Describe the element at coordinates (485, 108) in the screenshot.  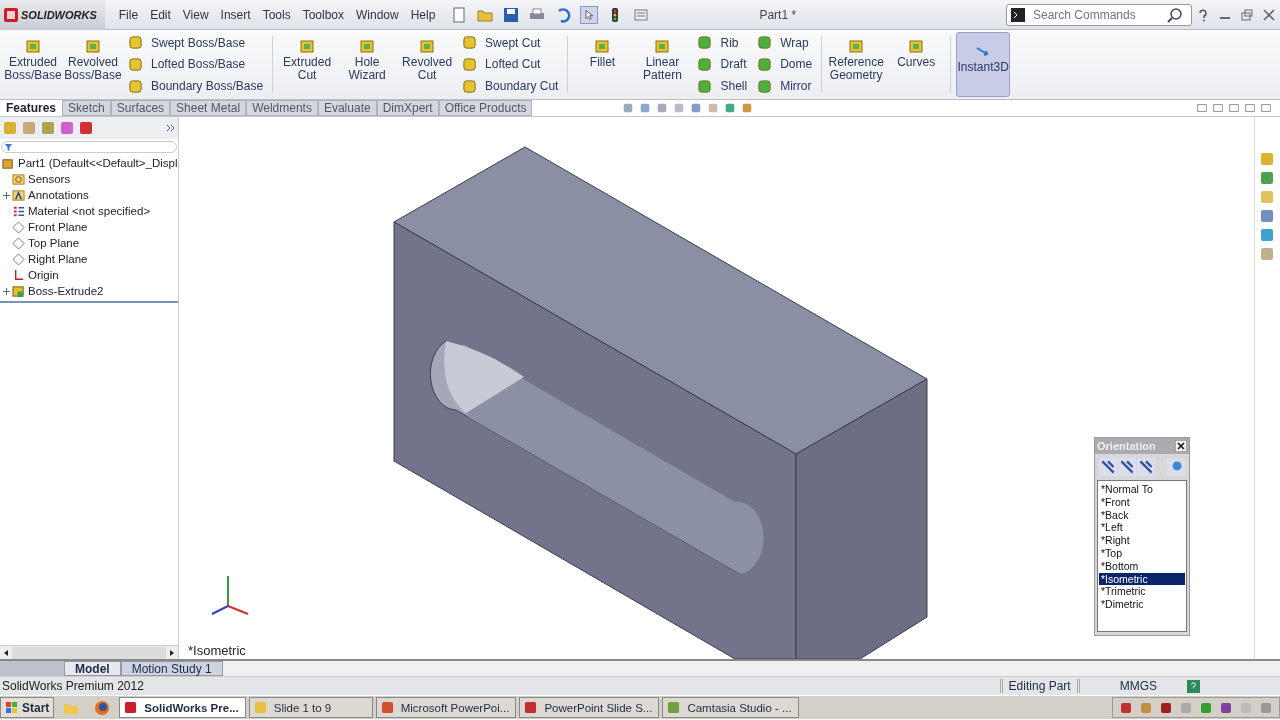
I see `command-tab: Office Products` at that location.